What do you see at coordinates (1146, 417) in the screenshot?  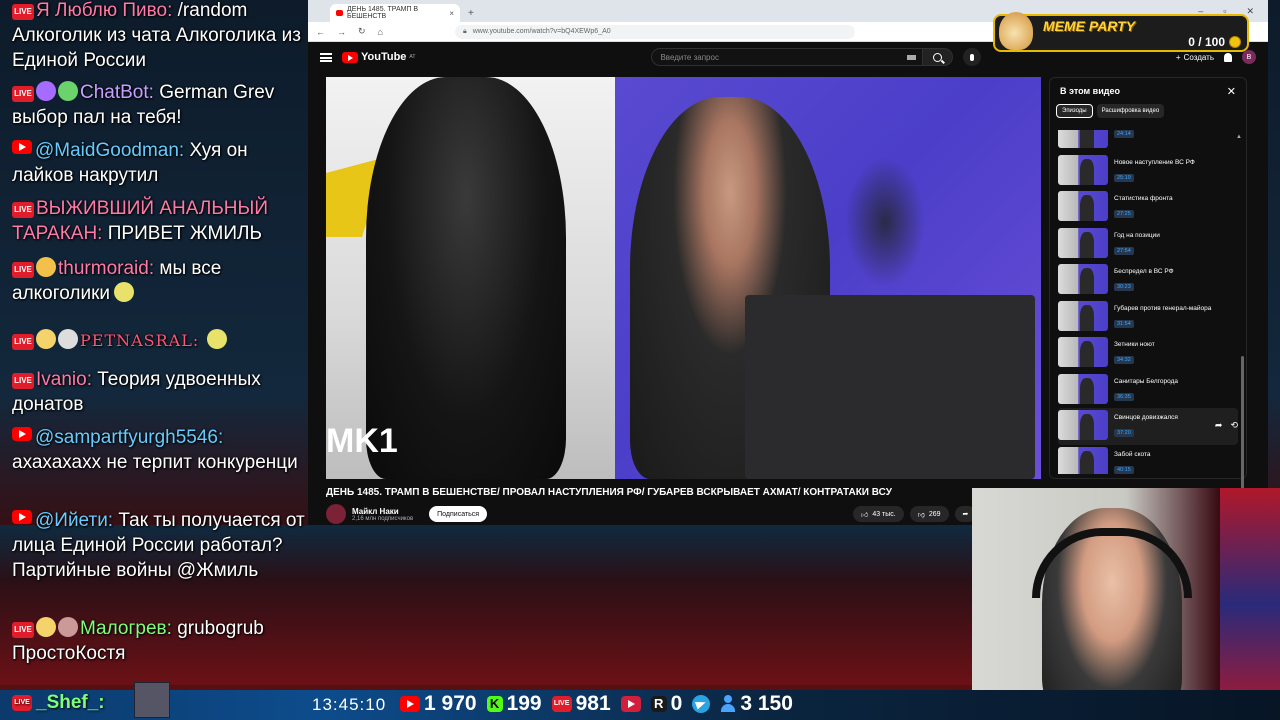 I see `episode-title: Свинцов довизжался` at bounding box center [1146, 417].